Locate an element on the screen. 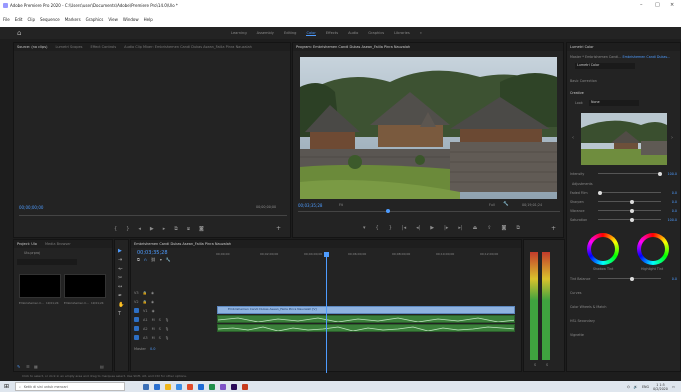 The width and height of the screenshot is (681, 392). add-button-icon: + is located at coordinates (553, 228).